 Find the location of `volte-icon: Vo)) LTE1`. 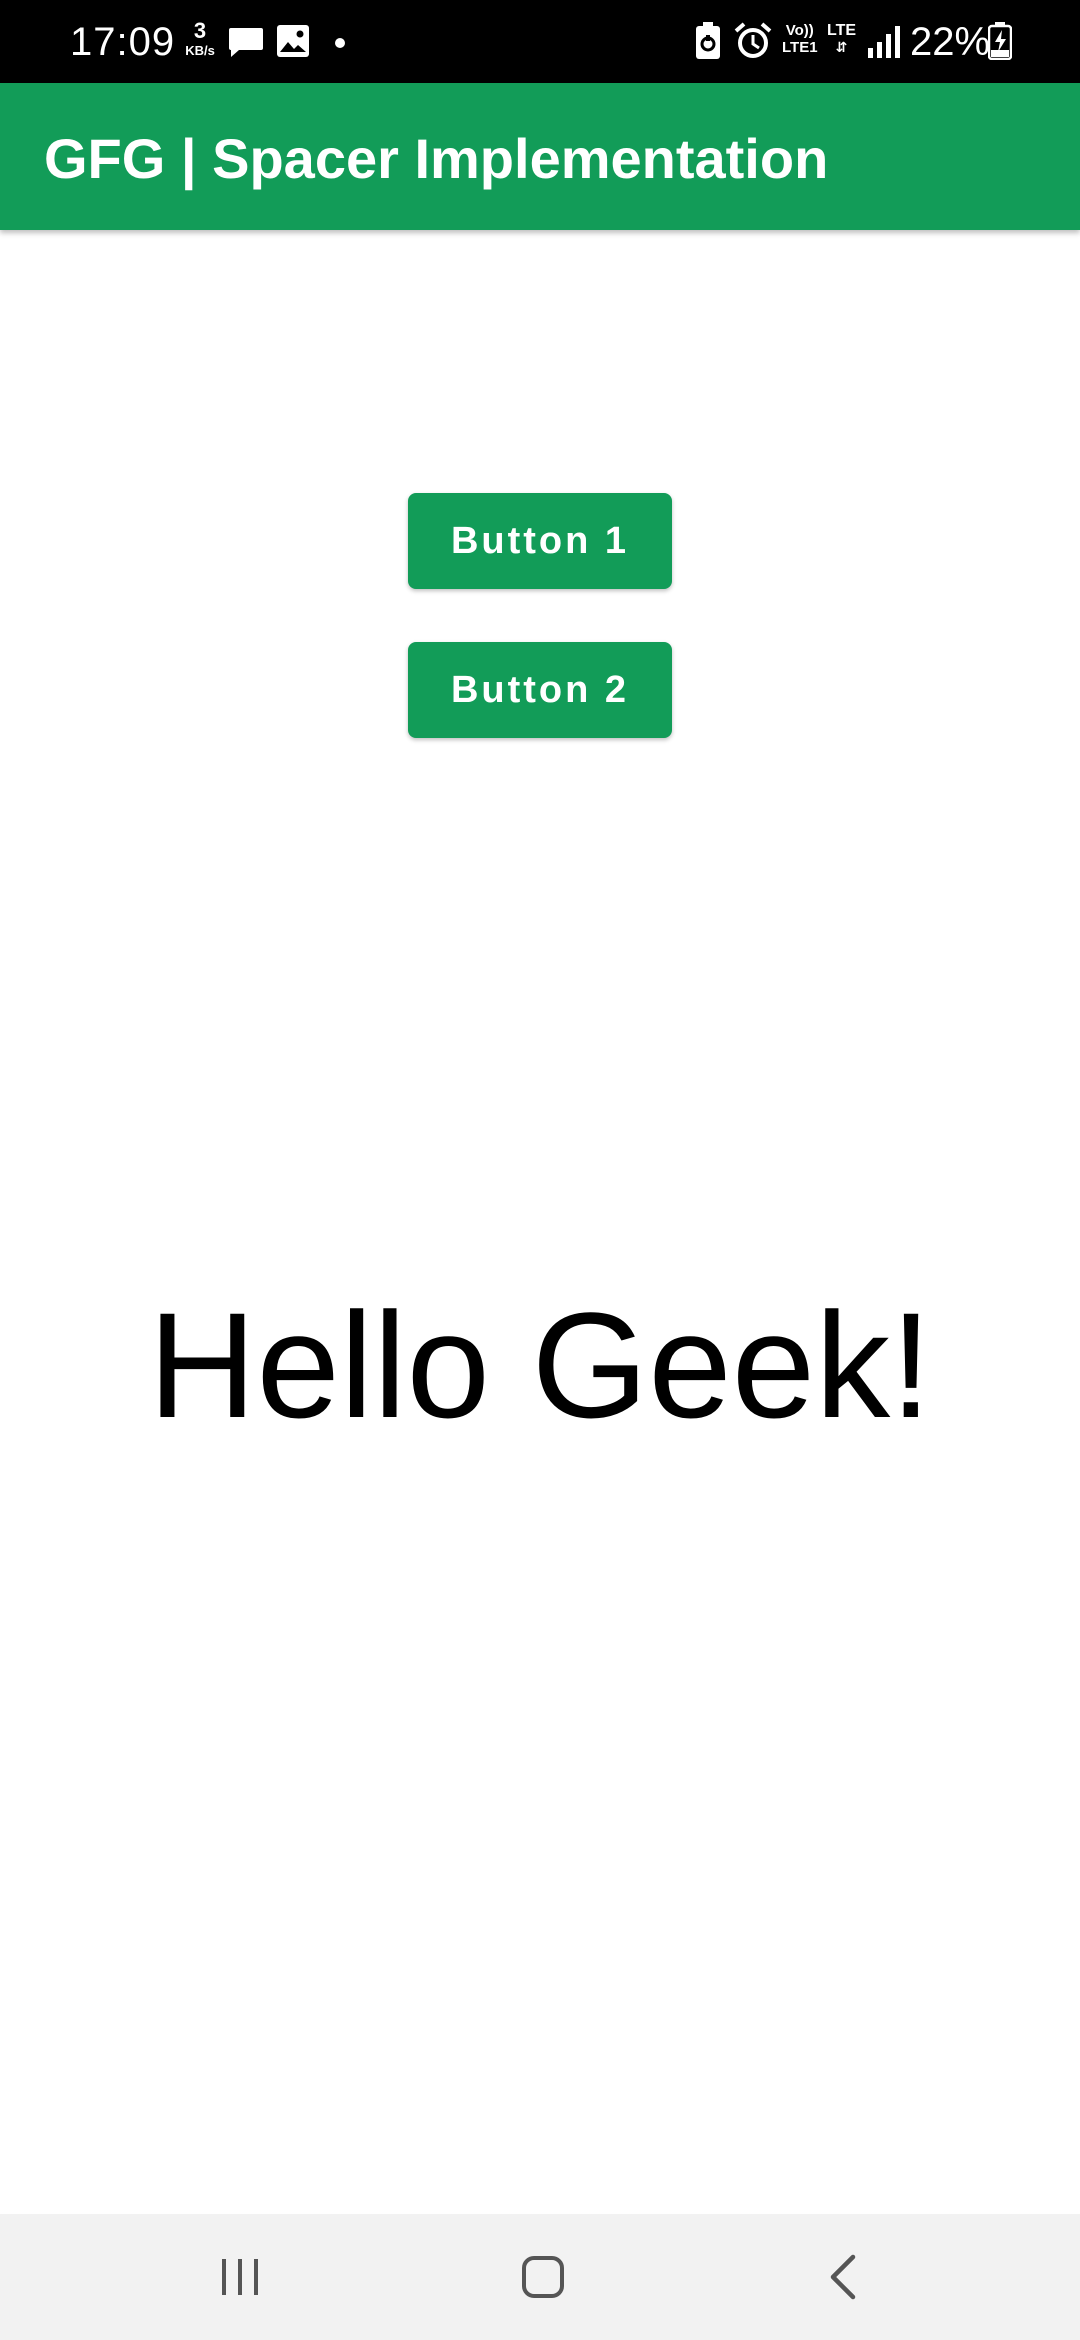

volte-icon: Vo)) LTE1 is located at coordinates (800, 39).